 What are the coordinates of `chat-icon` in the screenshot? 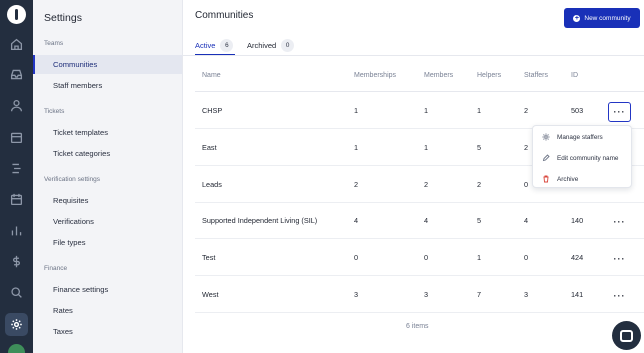 It's located at (626, 335).